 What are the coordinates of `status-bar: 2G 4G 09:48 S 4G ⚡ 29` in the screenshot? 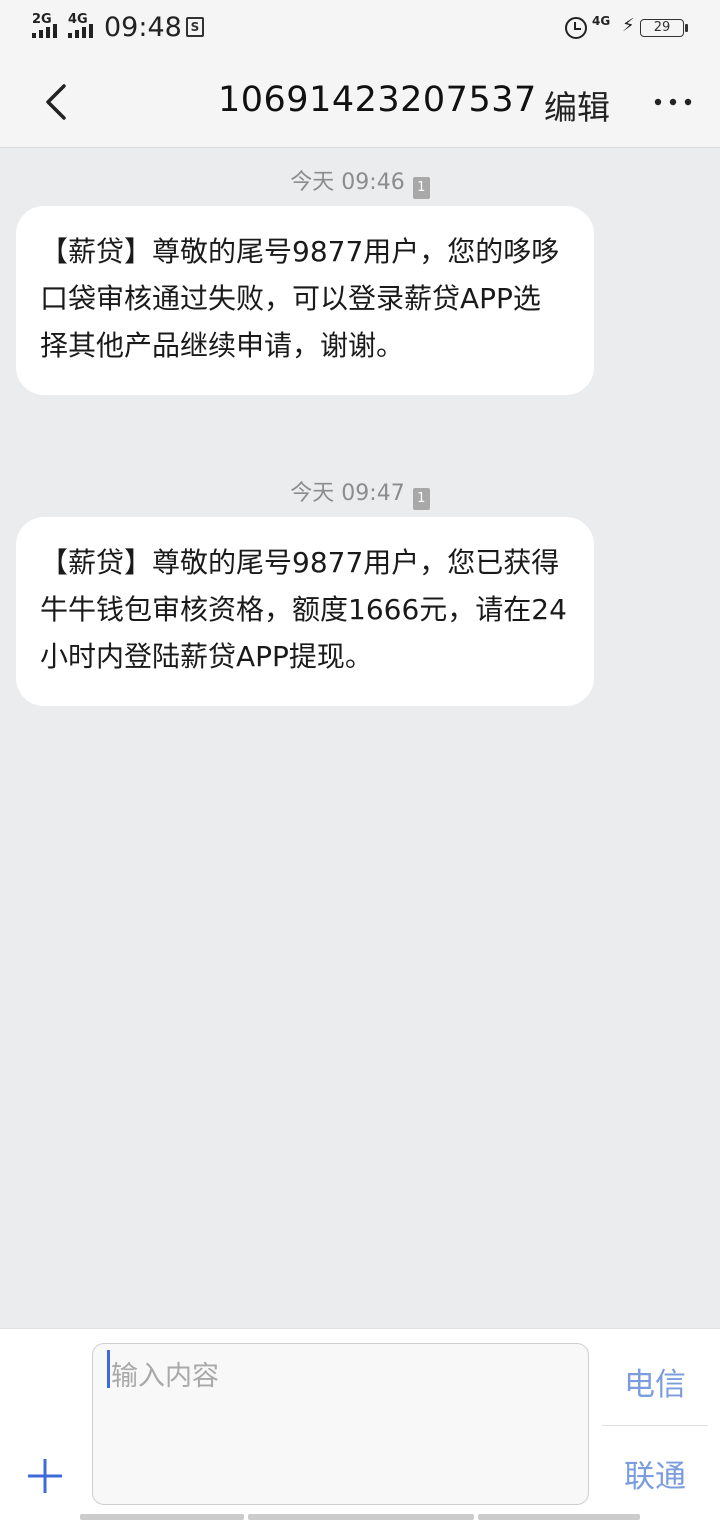 It's located at (360, 28).